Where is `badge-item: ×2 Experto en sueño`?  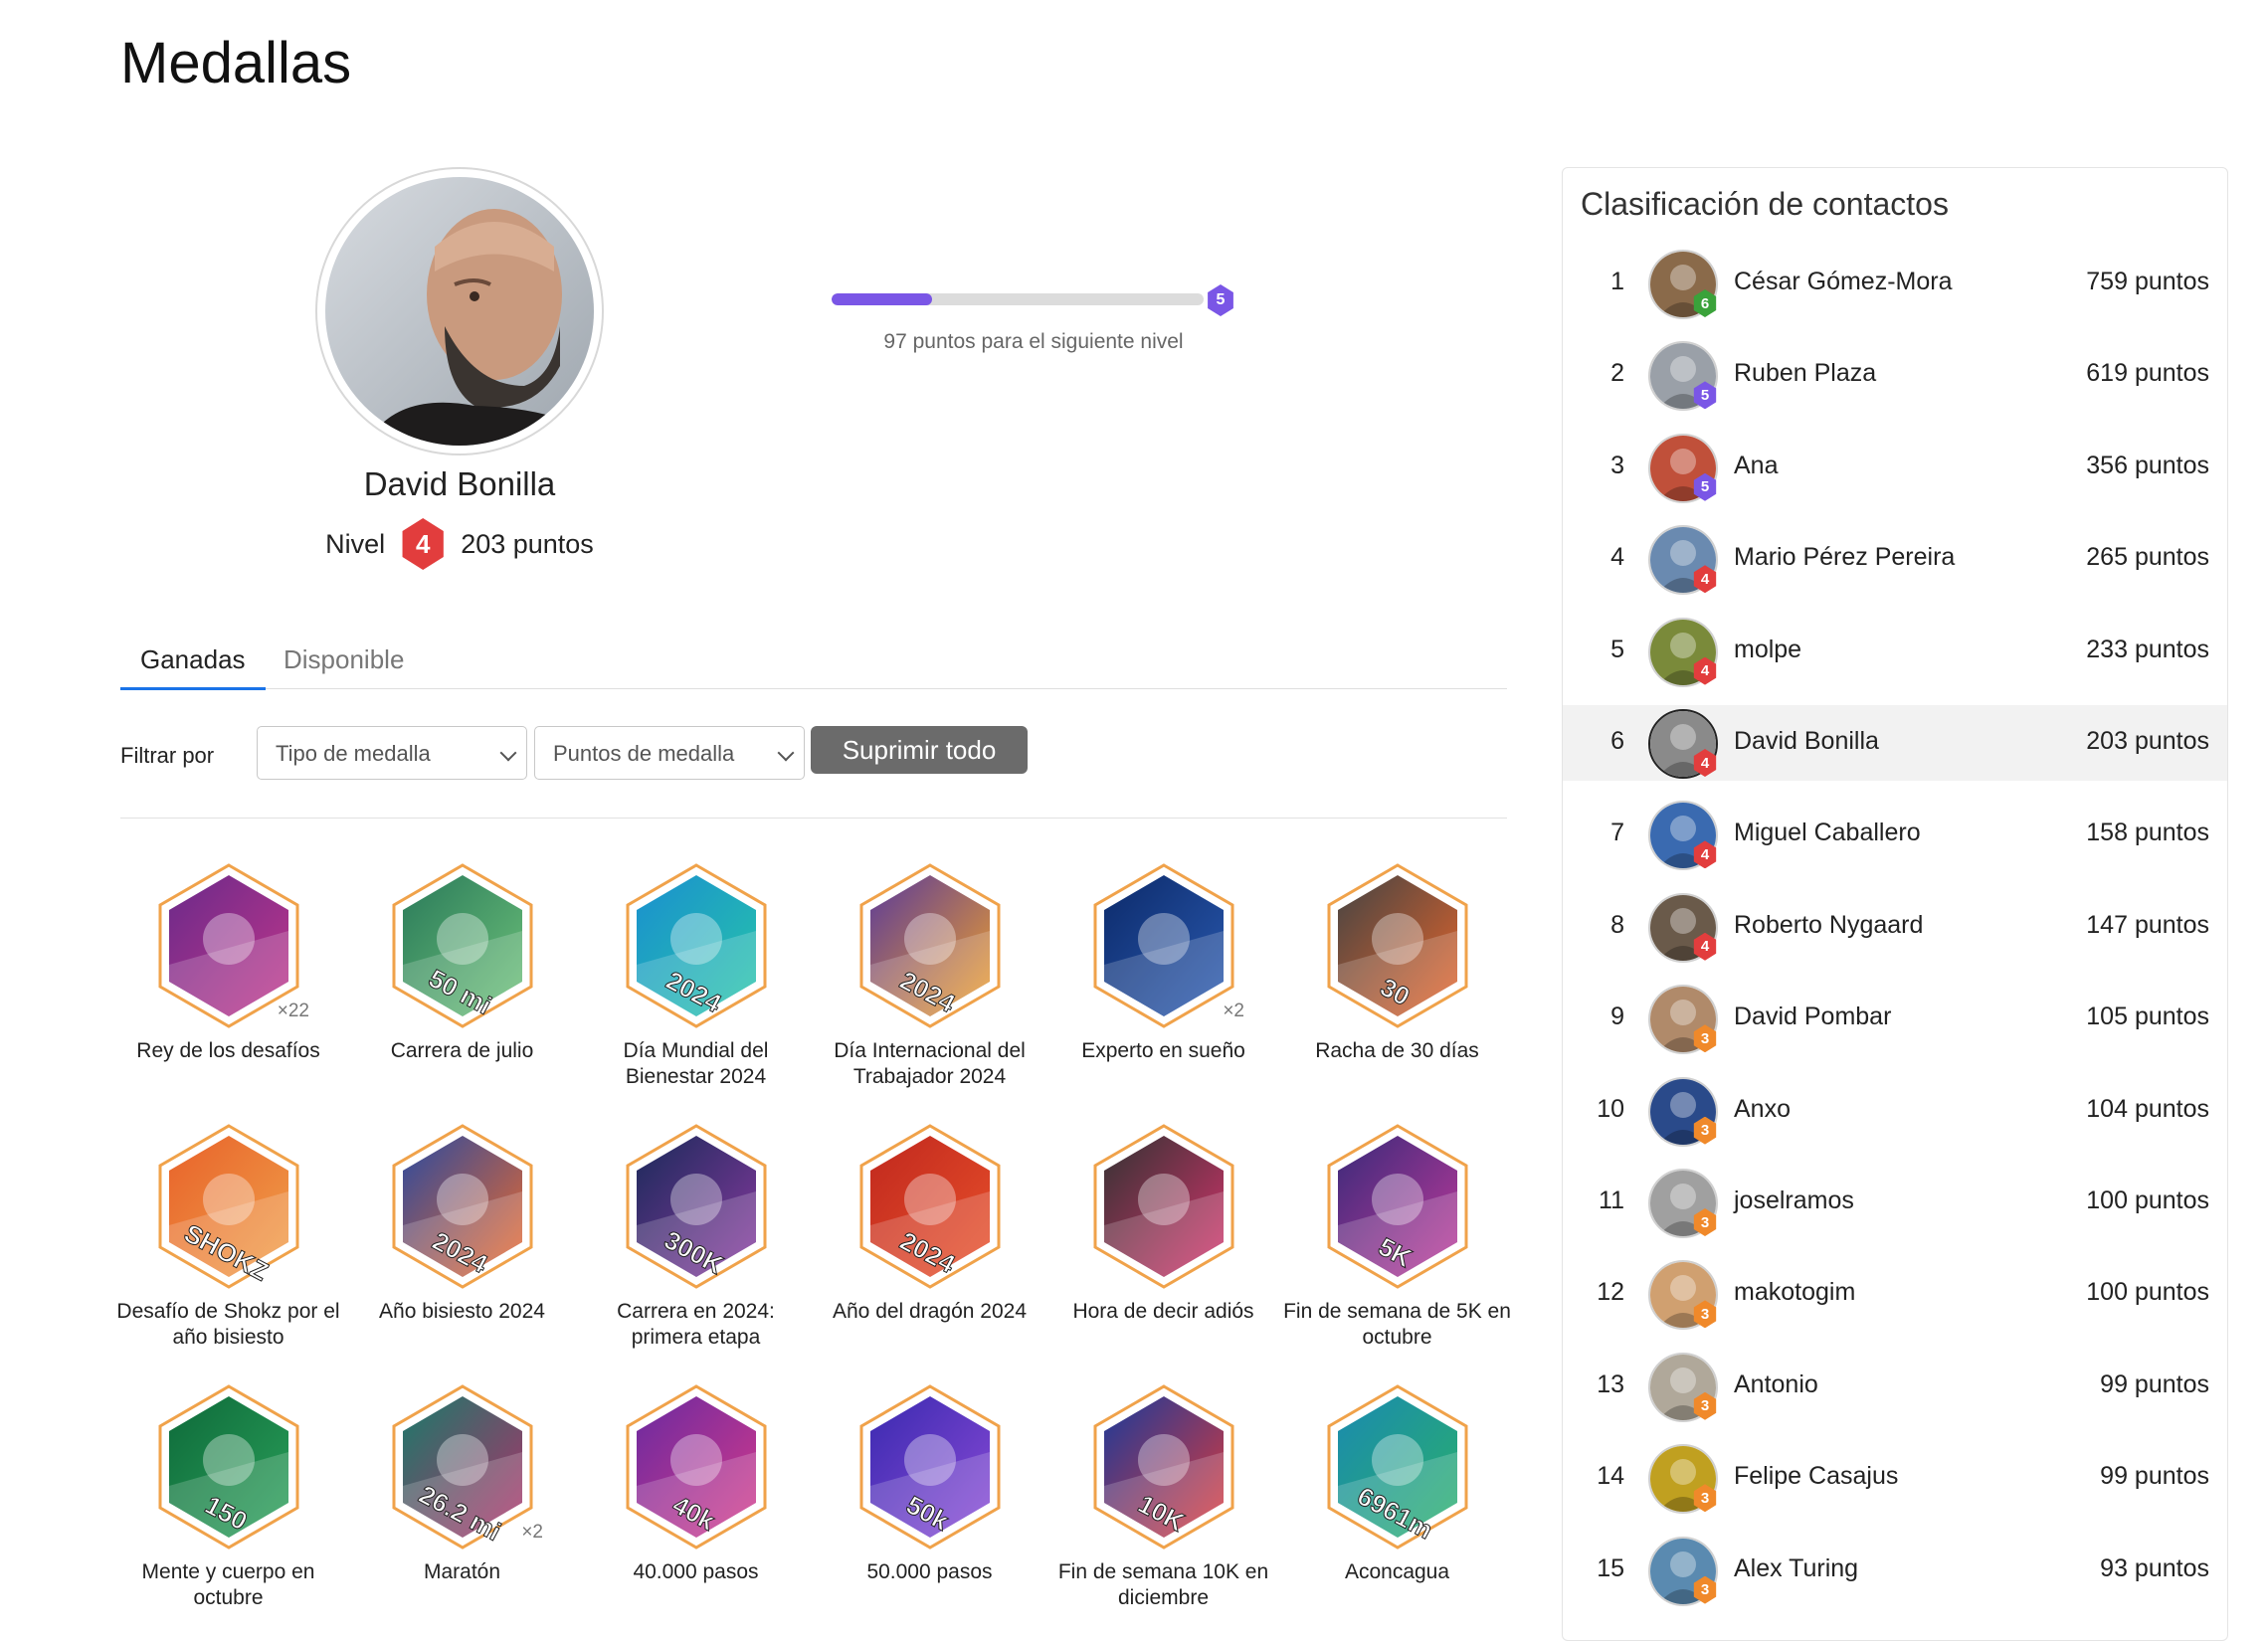 badge-item: ×2 Experto en sueño is located at coordinates (1163, 963).